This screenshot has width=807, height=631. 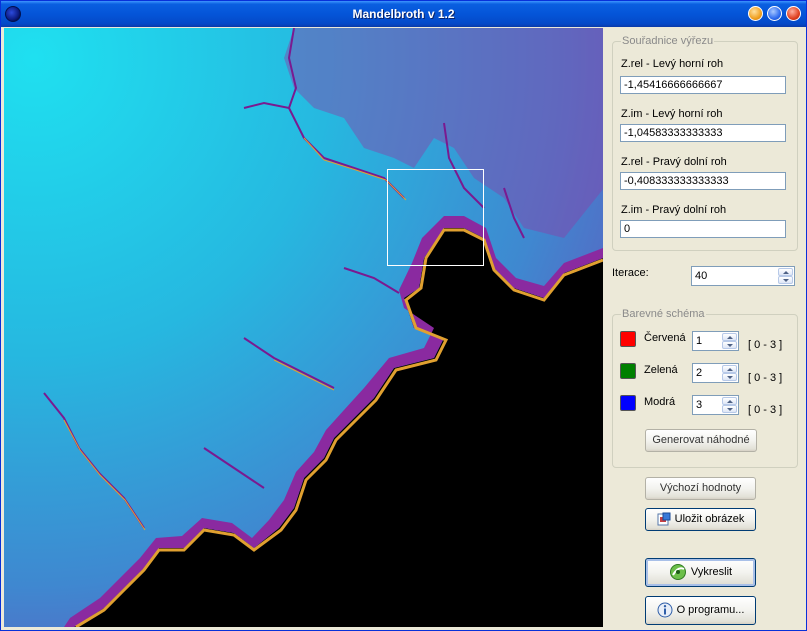 What do you see at coordinates (729, 345) in the screenshot?
I see `red-down-arrow` at bounding box center [729, 345].